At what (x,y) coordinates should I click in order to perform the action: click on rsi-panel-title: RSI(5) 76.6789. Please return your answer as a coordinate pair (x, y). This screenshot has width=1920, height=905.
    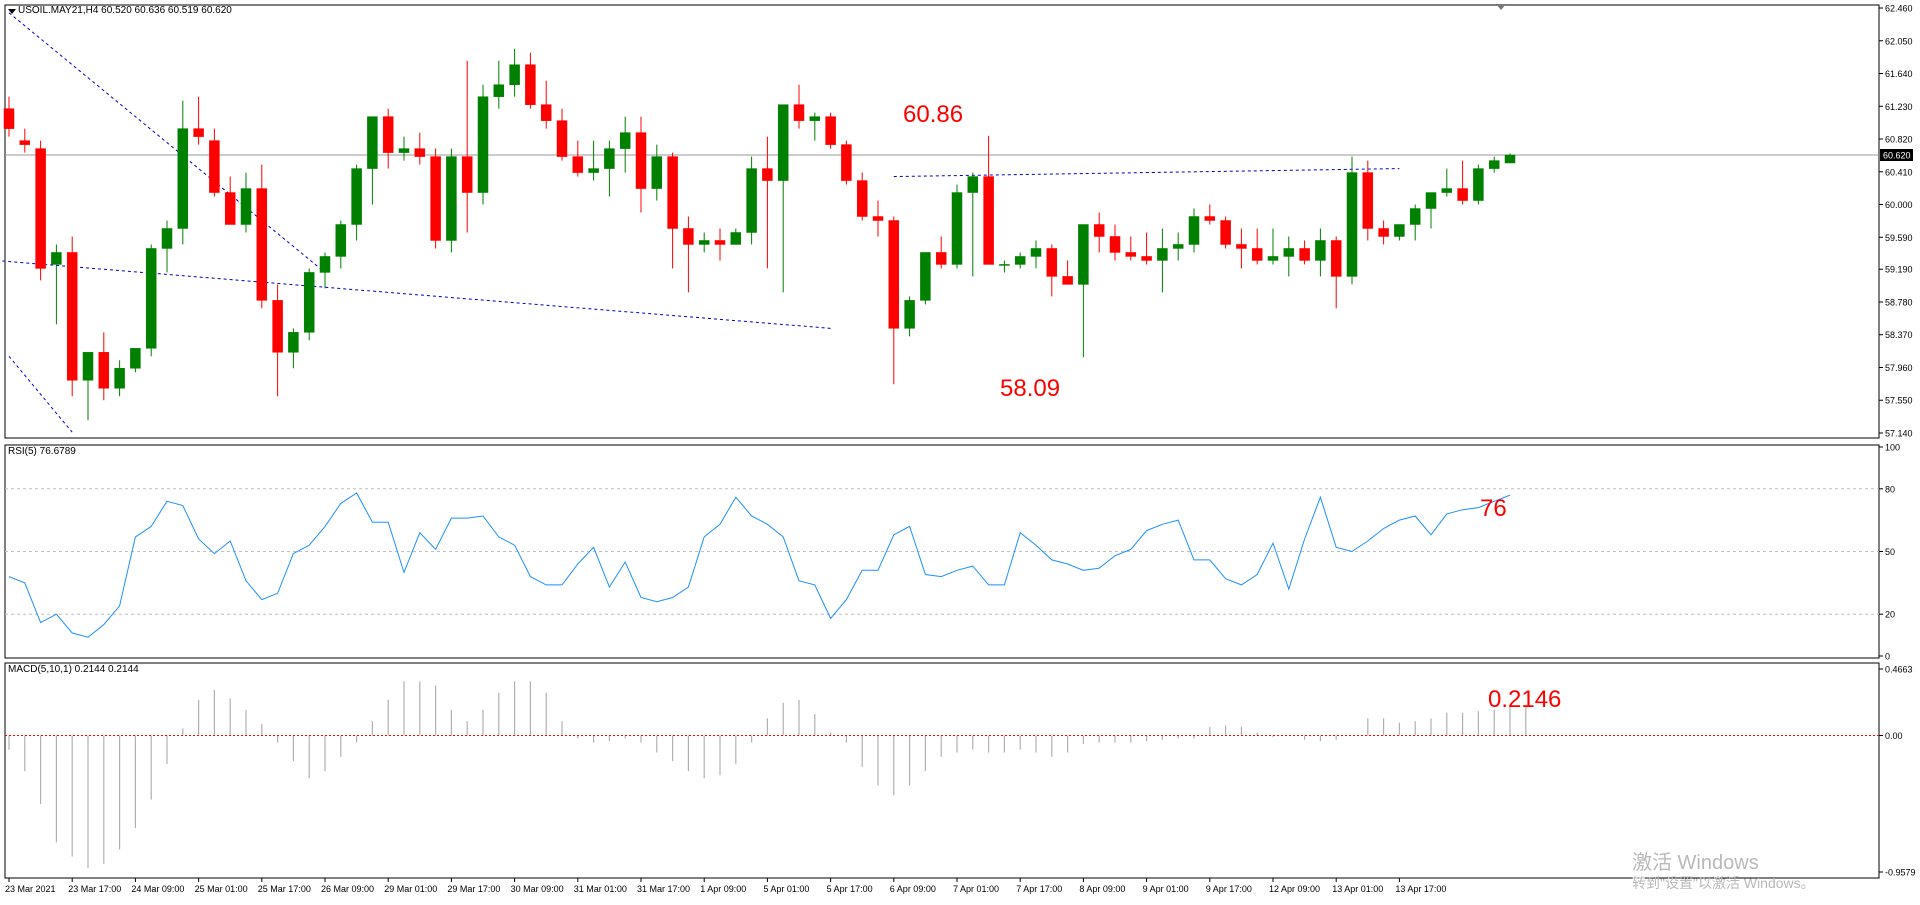
    Looking at the image, I should click on (42, 451).